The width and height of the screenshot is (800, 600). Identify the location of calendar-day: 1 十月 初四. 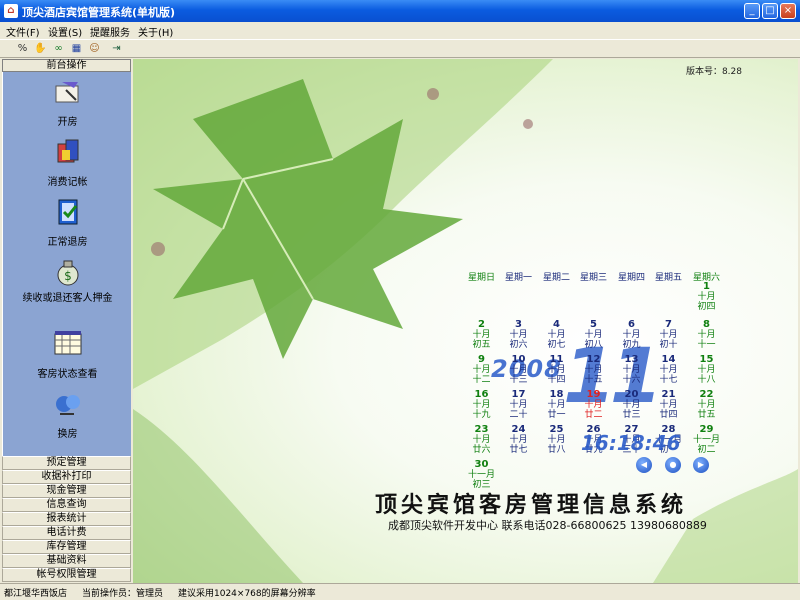
(706, 297).